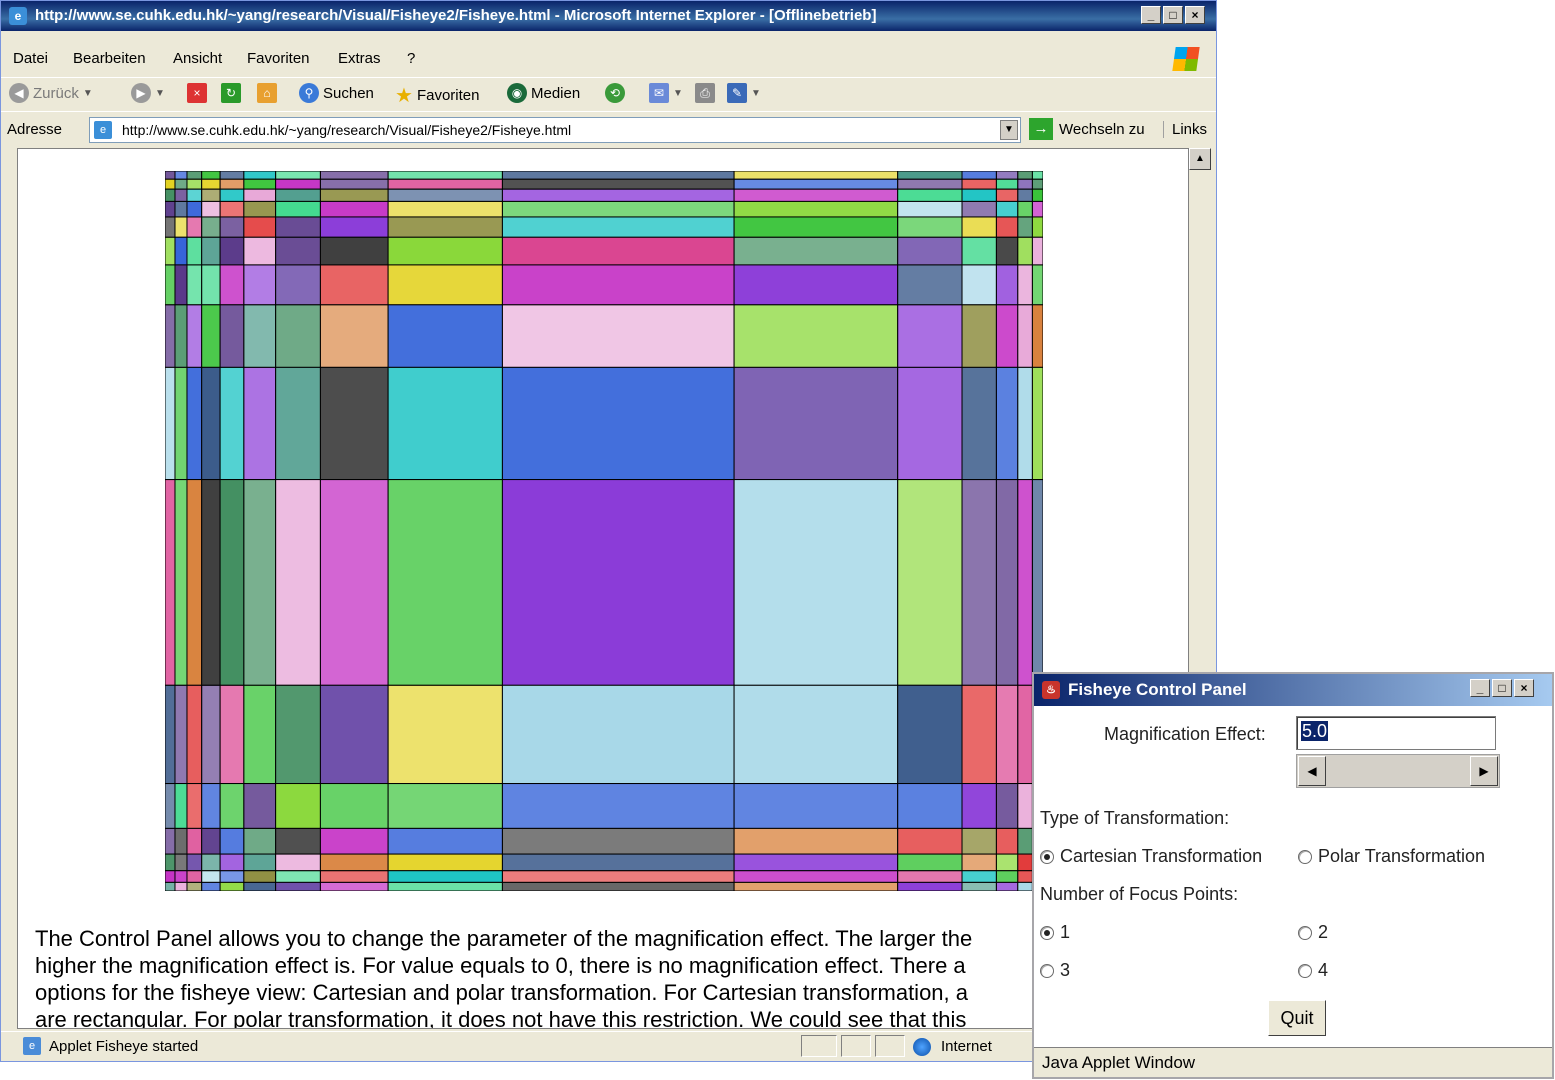  What do you see at coordinates (1151, 856) in the screenshot?
I see `radio-cartesian: Cartesian Transformation` at bounding box center [1151, 856].